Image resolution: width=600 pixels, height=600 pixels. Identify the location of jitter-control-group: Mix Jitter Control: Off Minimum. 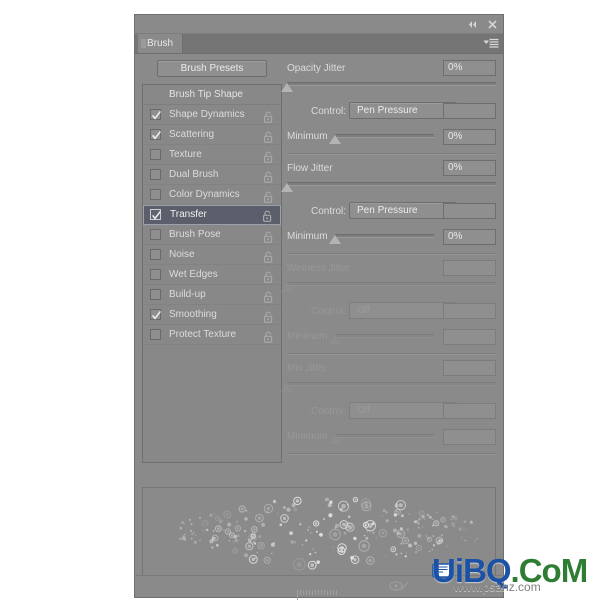
(388, 410).